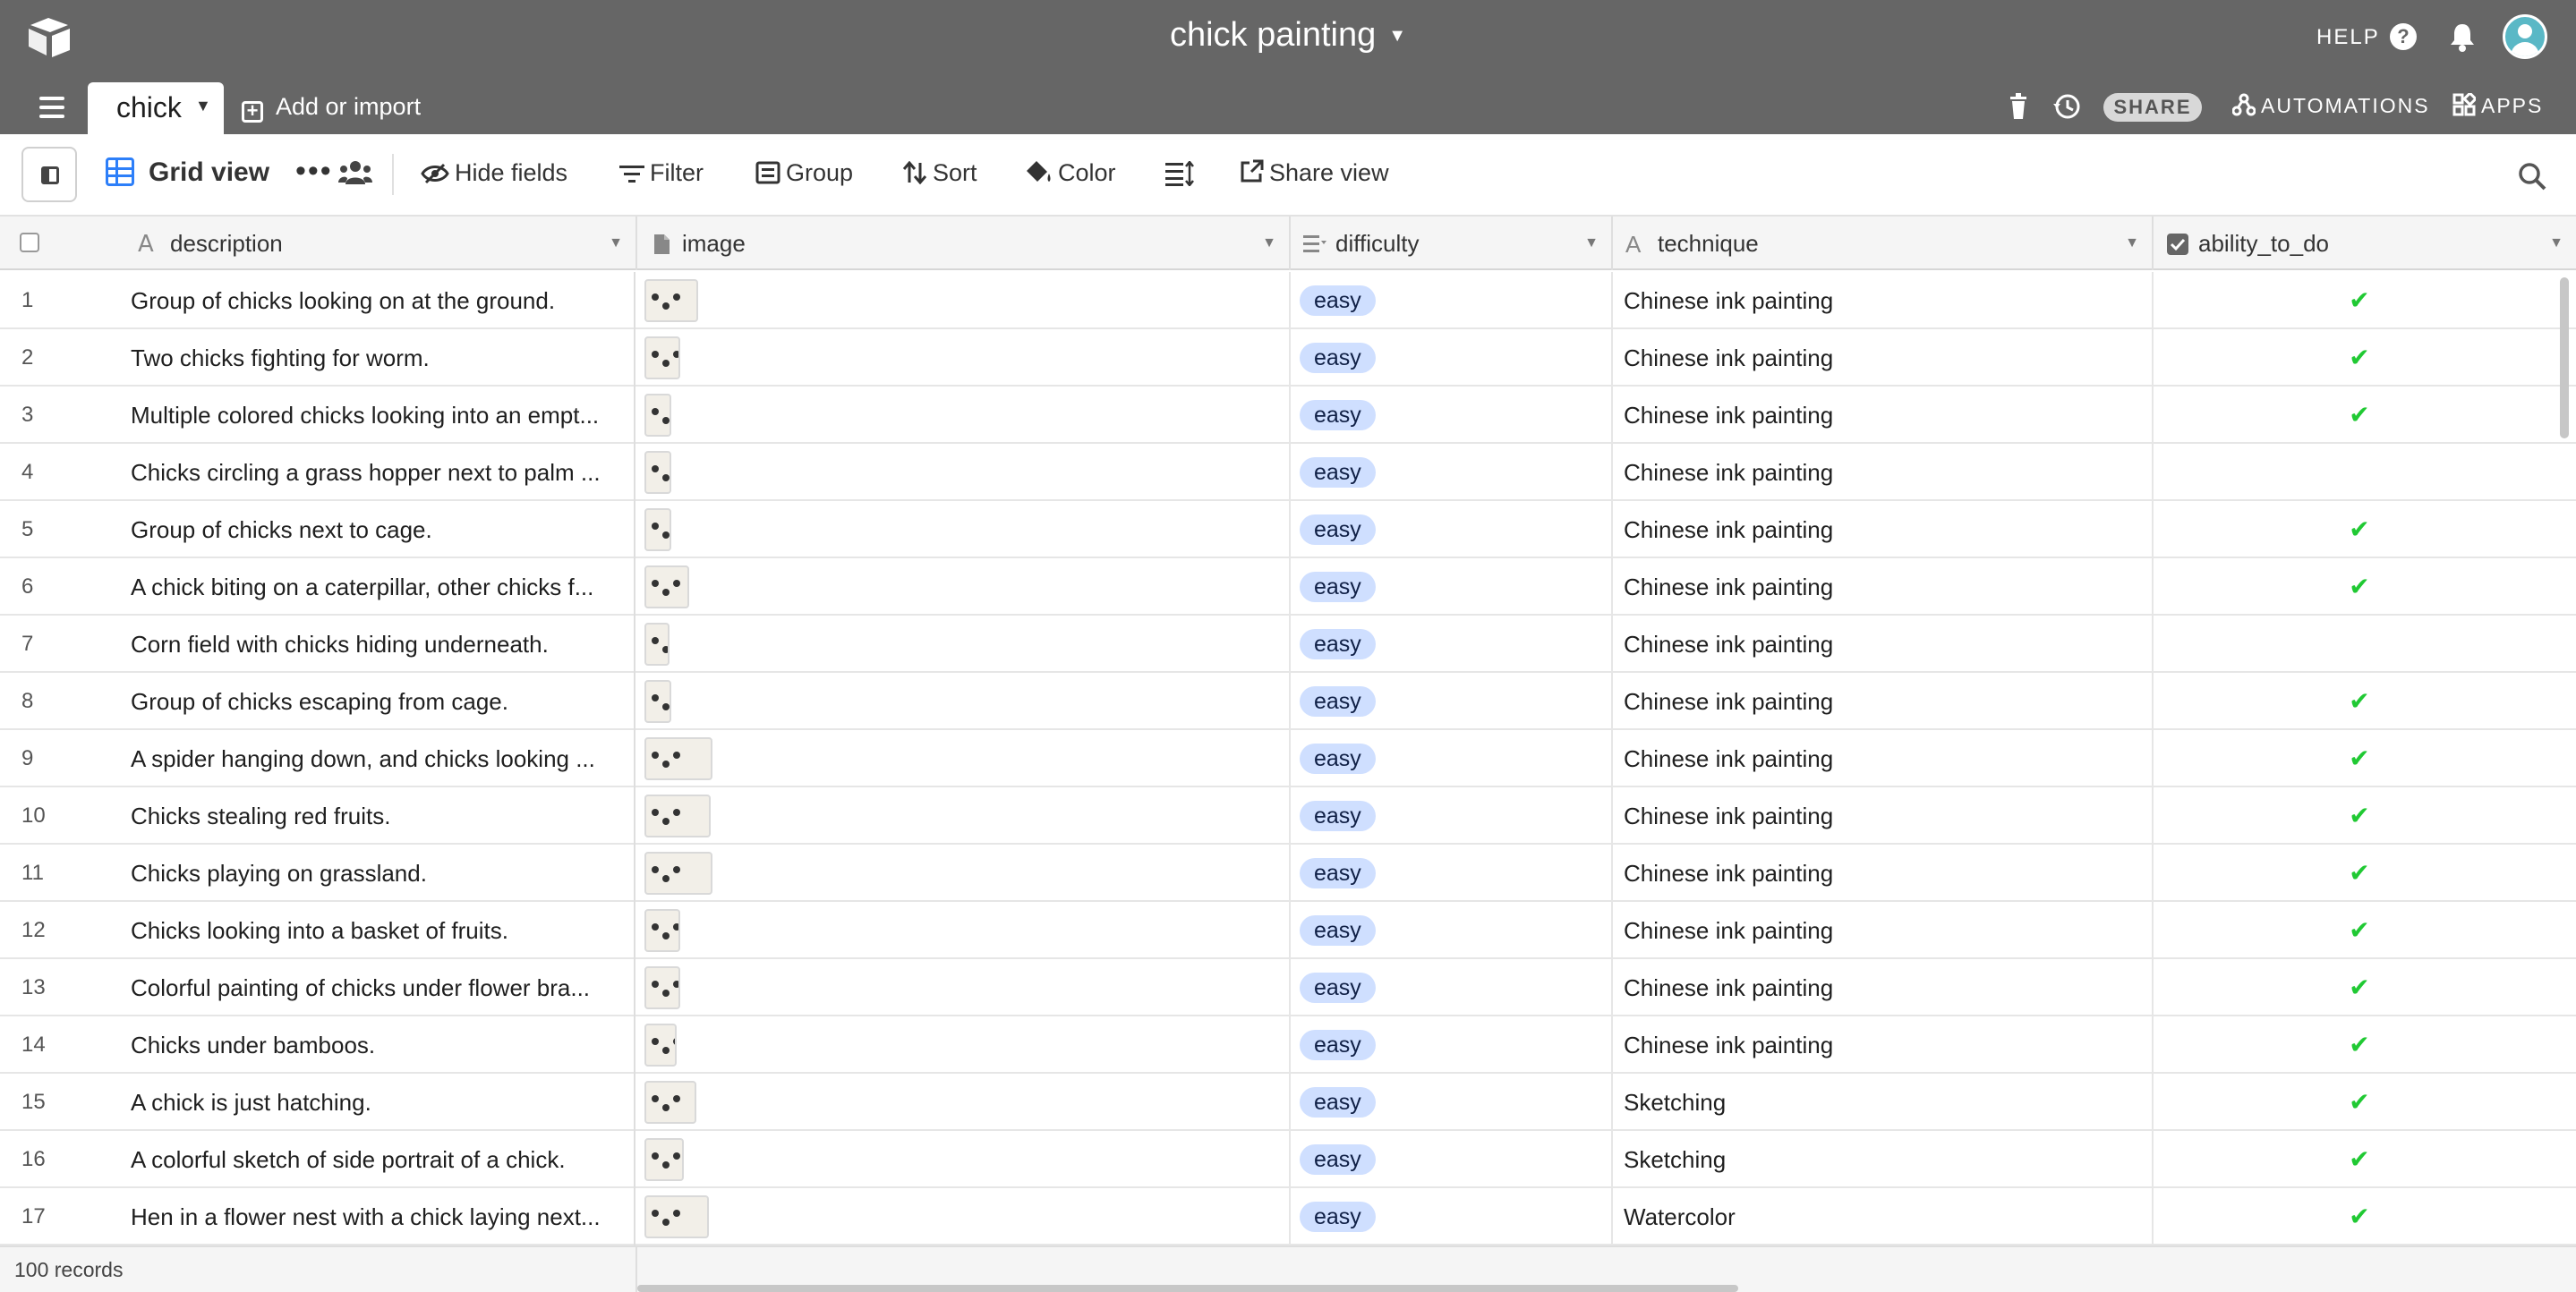  Describe the element at coordinates (1179, 173) in the screenshot. I see `row-height-icon` at that location.